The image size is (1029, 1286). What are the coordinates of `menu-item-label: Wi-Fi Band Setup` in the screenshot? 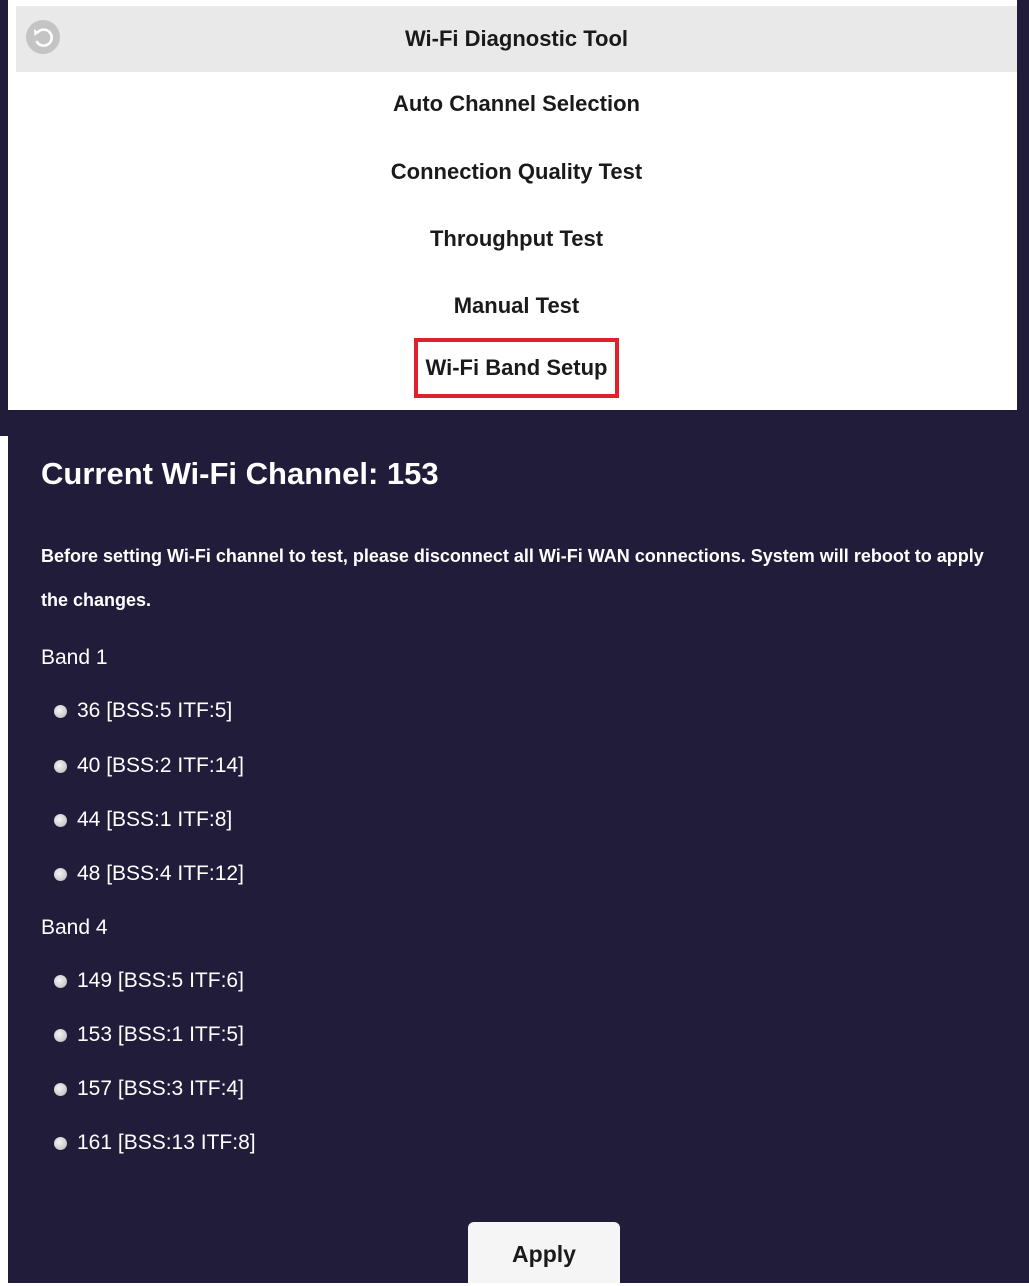 It's located at (516, 368).